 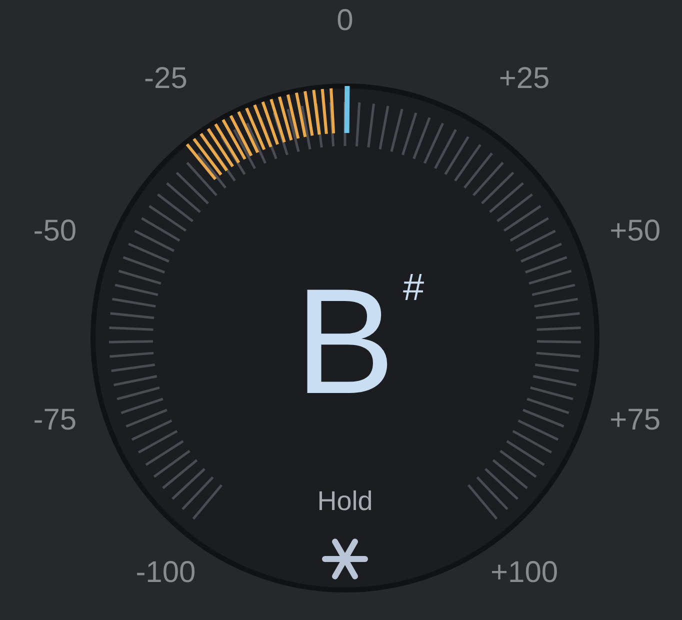 What do you see at coordinates (524, 79) in the screenshot?
I see `scale-label: +25` at bounding box center [524, 79].